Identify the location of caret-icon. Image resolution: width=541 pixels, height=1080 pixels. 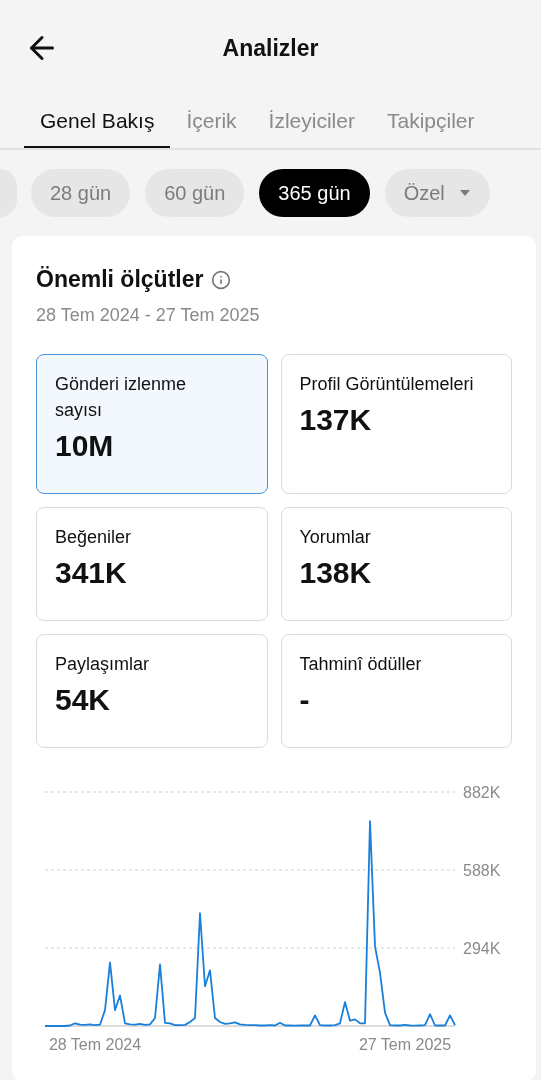
(464, 193).